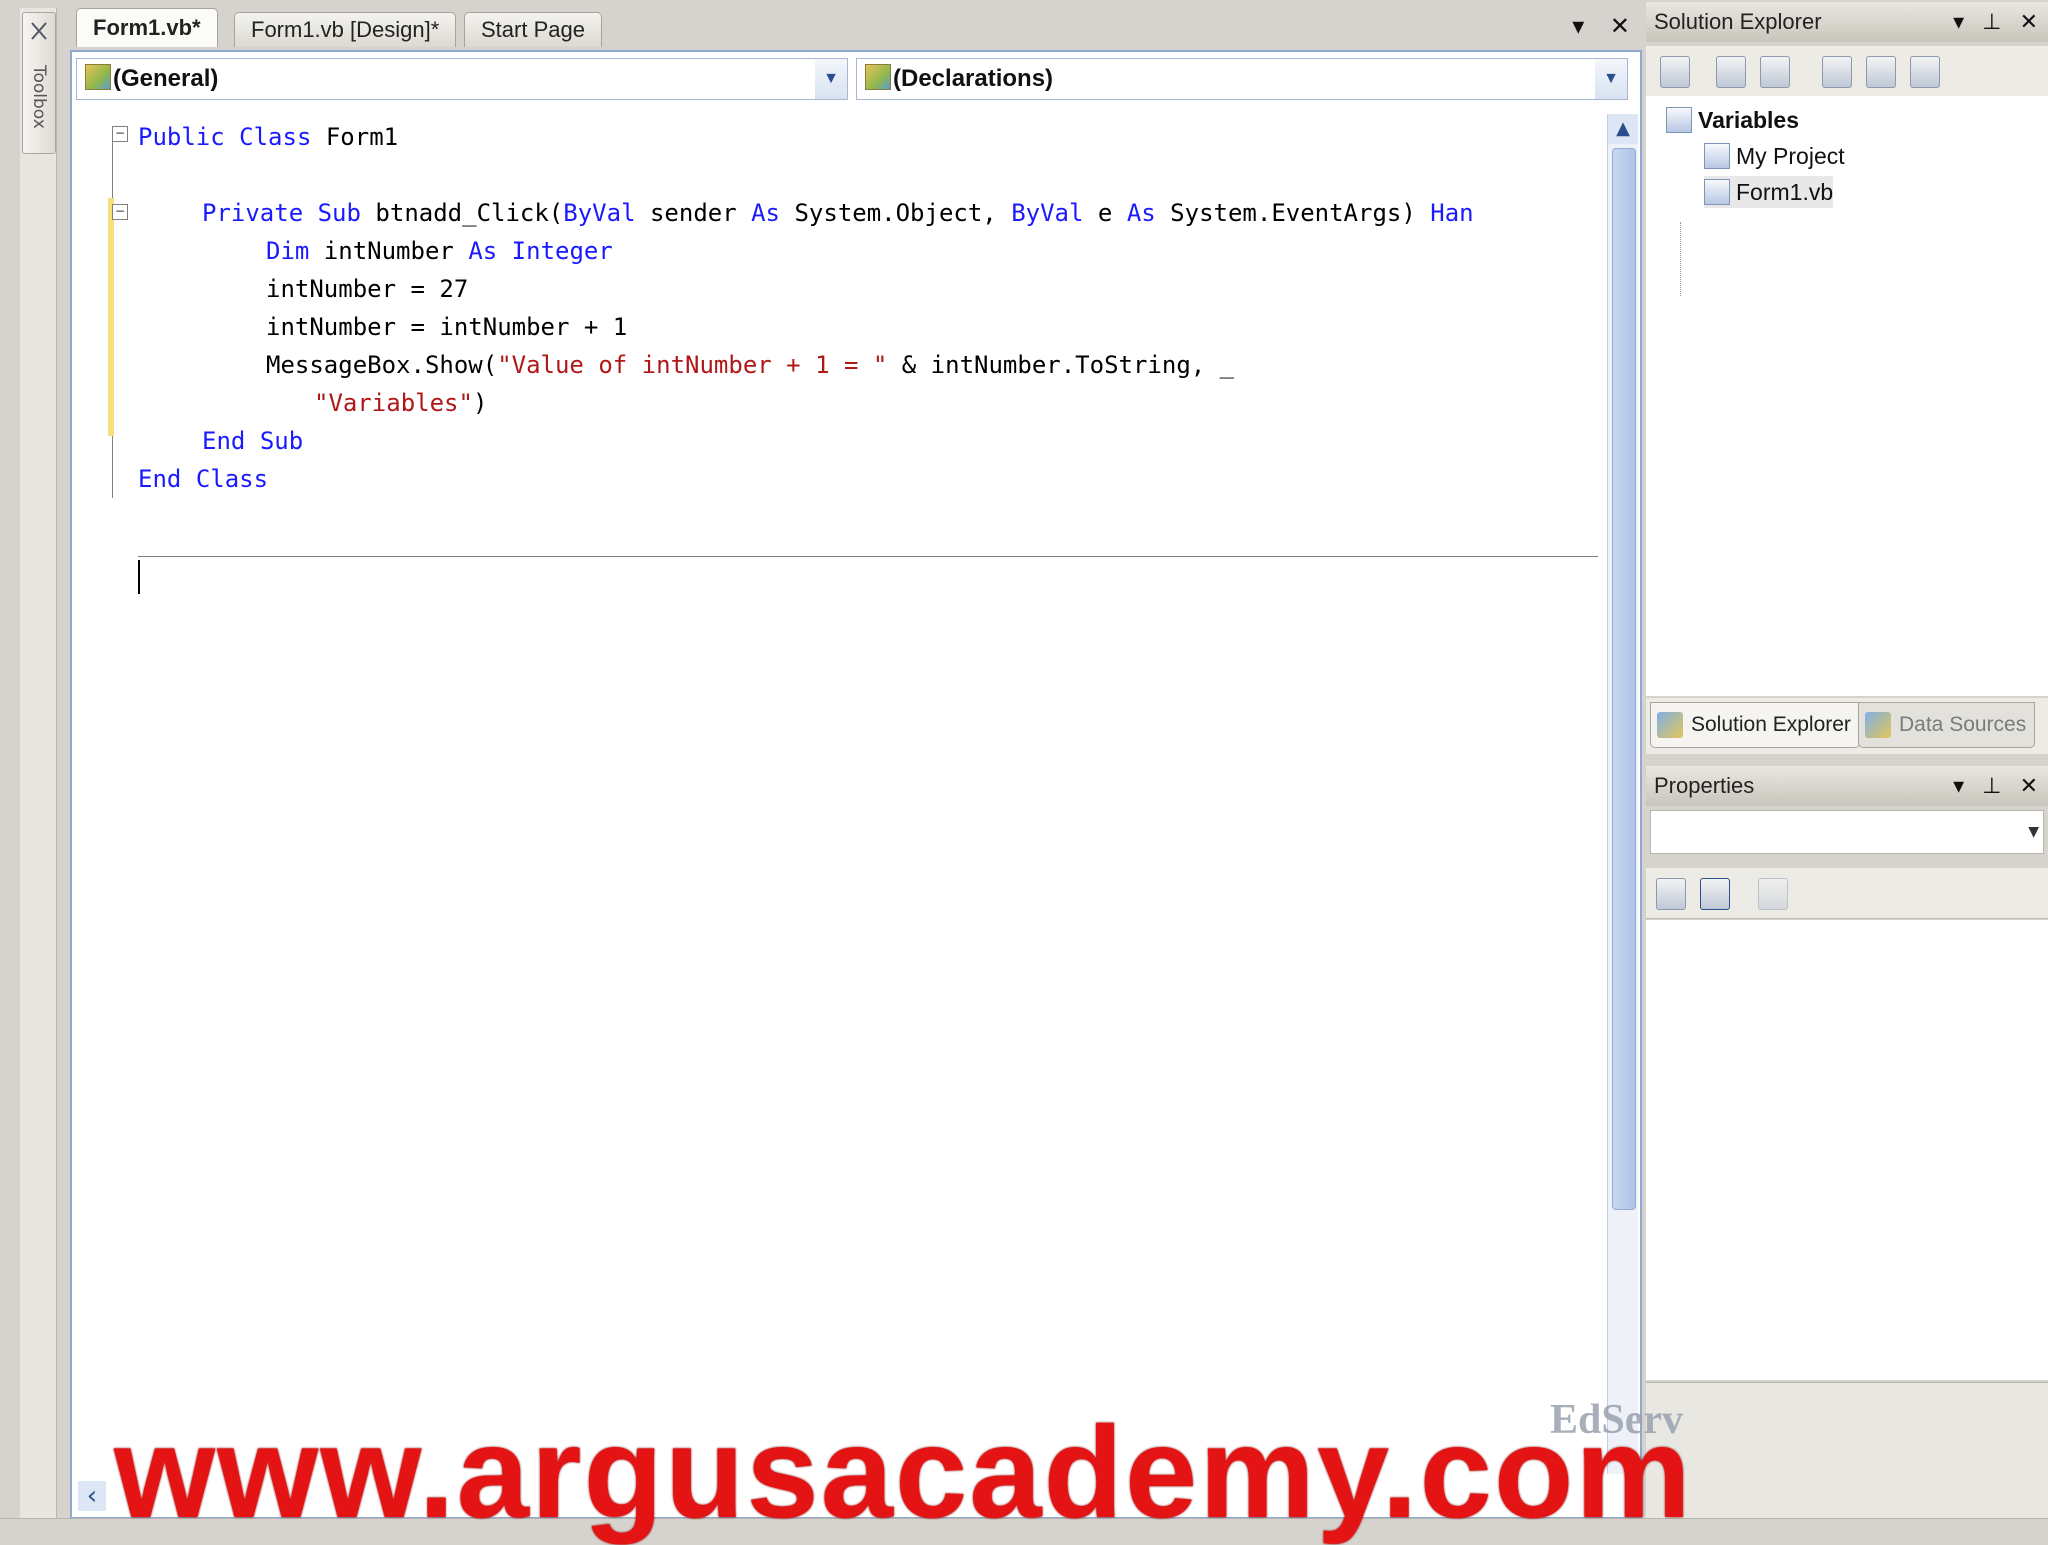 This screenshot has width=2048, height=1545. What do you see at coordinates (1592, 26) in the screenshot?
I see `tab-controls: ▾ ✕` at bounding box center [1592, 26].